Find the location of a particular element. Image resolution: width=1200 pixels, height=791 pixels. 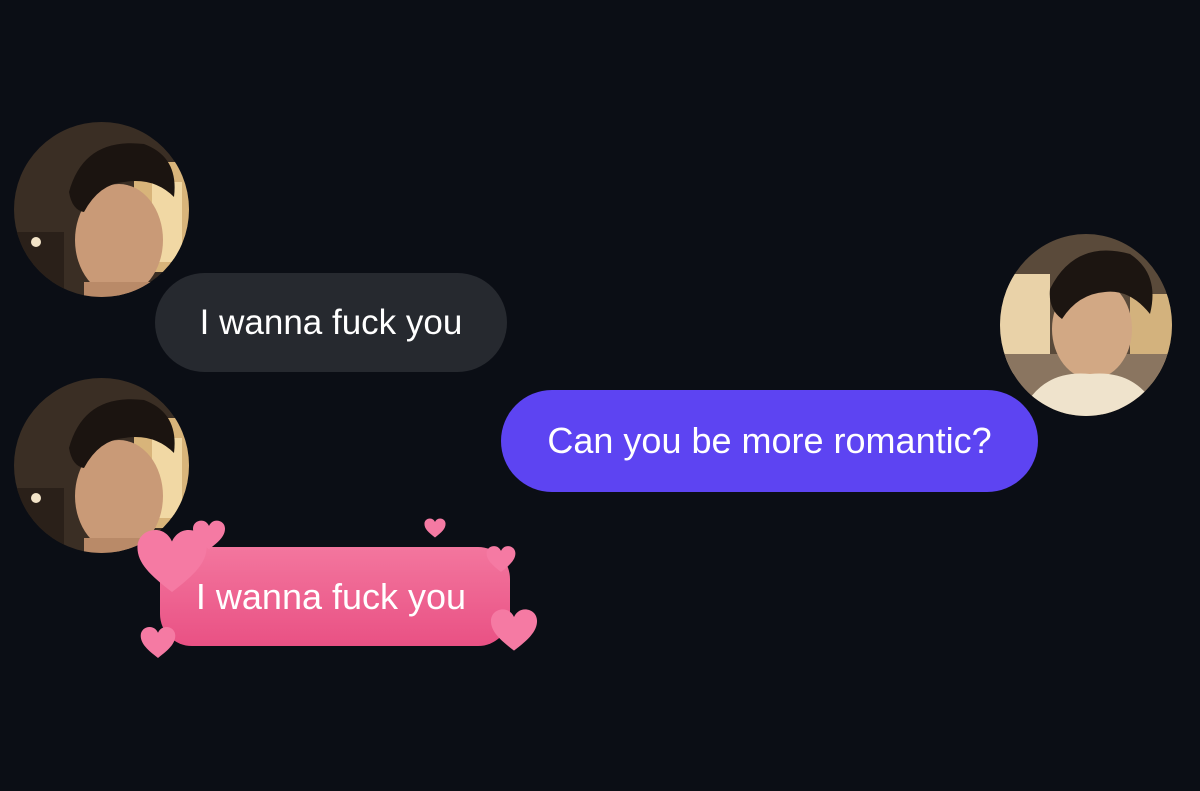

avatar-left-bottom is located at coordinates (101, 465).